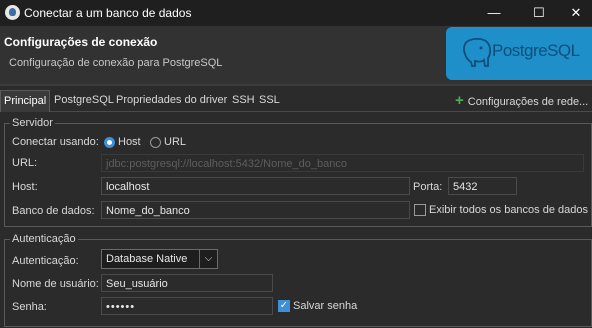  Describe the element at coordinates (129, 142) in the screenshot. I see `host-radio-label: Host` at that location.